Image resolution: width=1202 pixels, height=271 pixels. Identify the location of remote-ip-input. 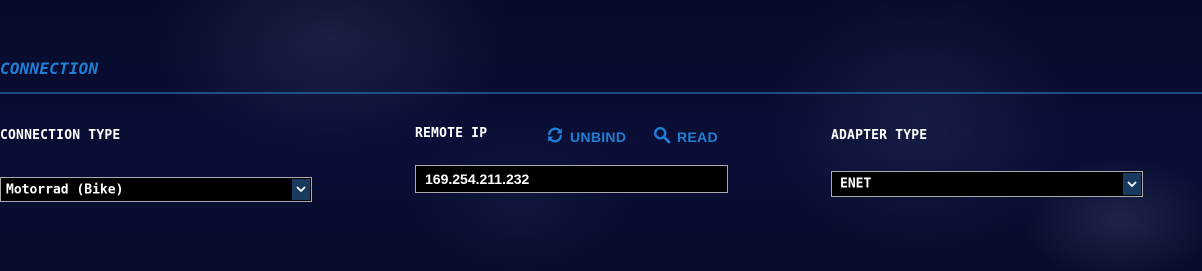
(571, 179).